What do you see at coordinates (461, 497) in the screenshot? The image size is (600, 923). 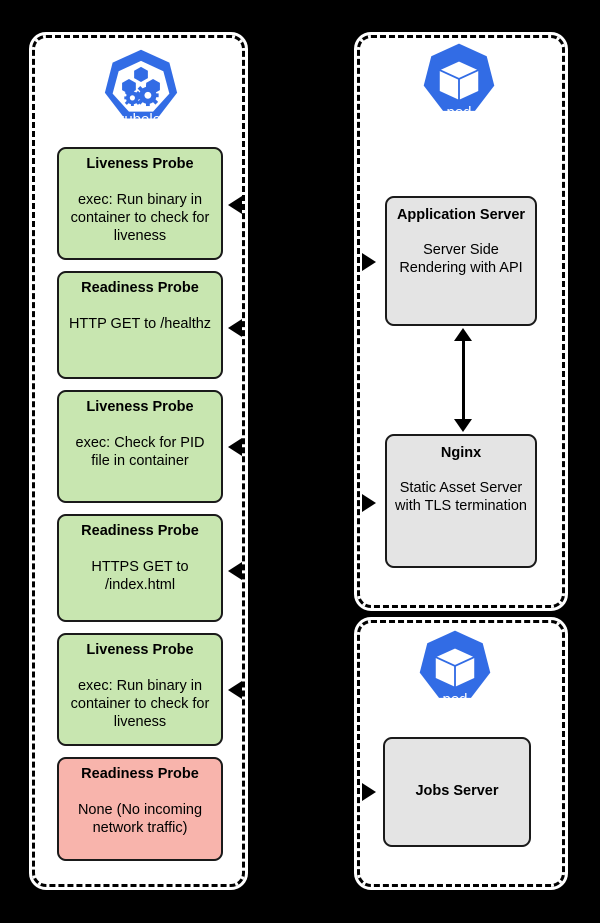 I see `server-body: Static Asset Server with TLS termination` at bounding box center [461, 497].